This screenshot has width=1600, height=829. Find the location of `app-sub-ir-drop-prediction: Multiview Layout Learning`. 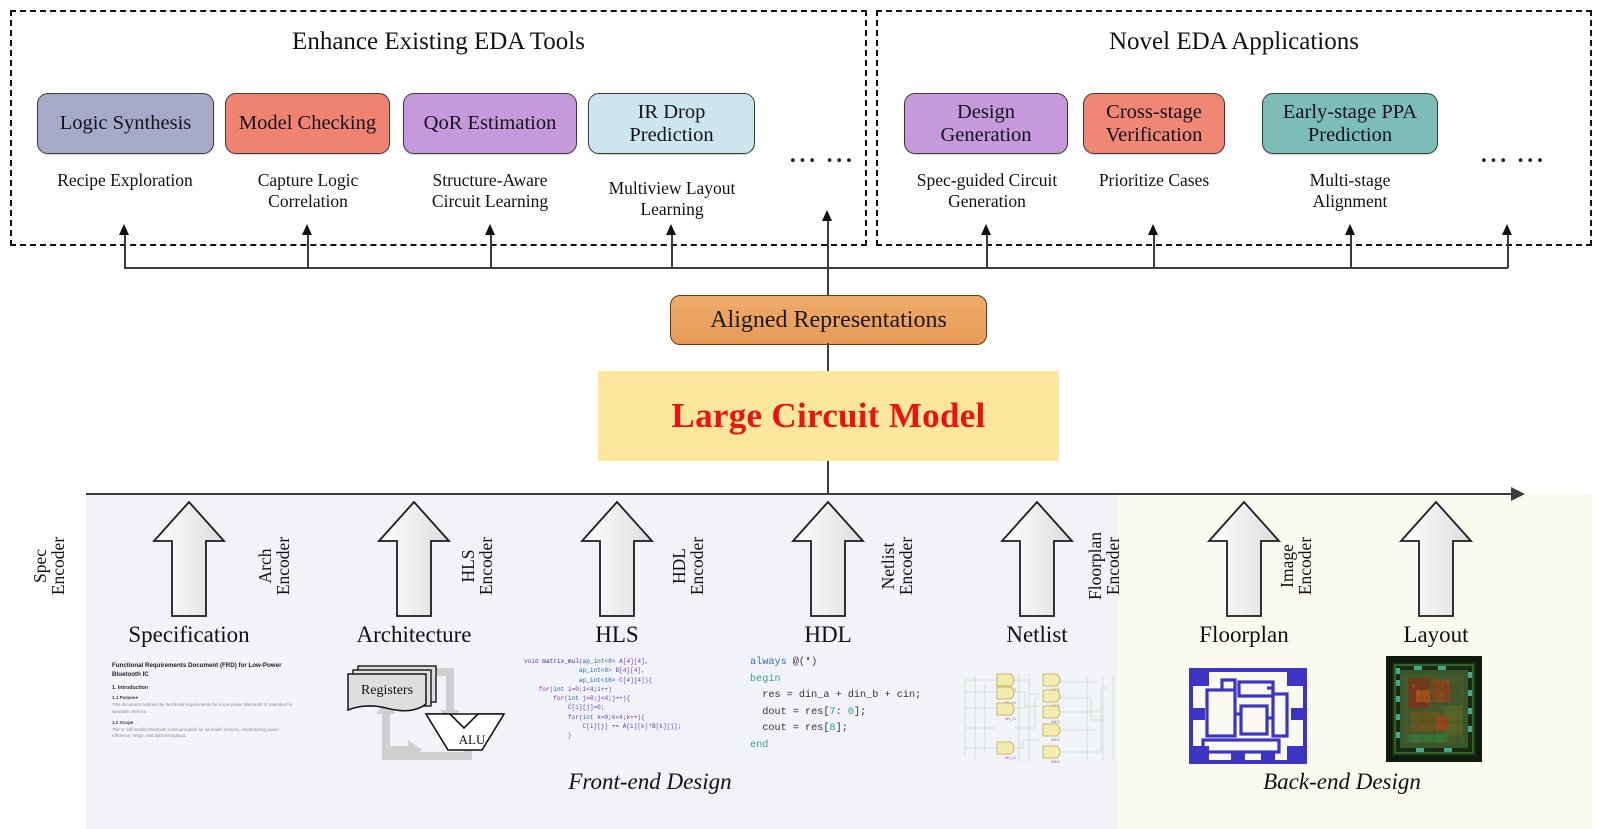

app-sub-ir-drop-prediction: Multiview Layout Learning is located at coordinates (672, 198).